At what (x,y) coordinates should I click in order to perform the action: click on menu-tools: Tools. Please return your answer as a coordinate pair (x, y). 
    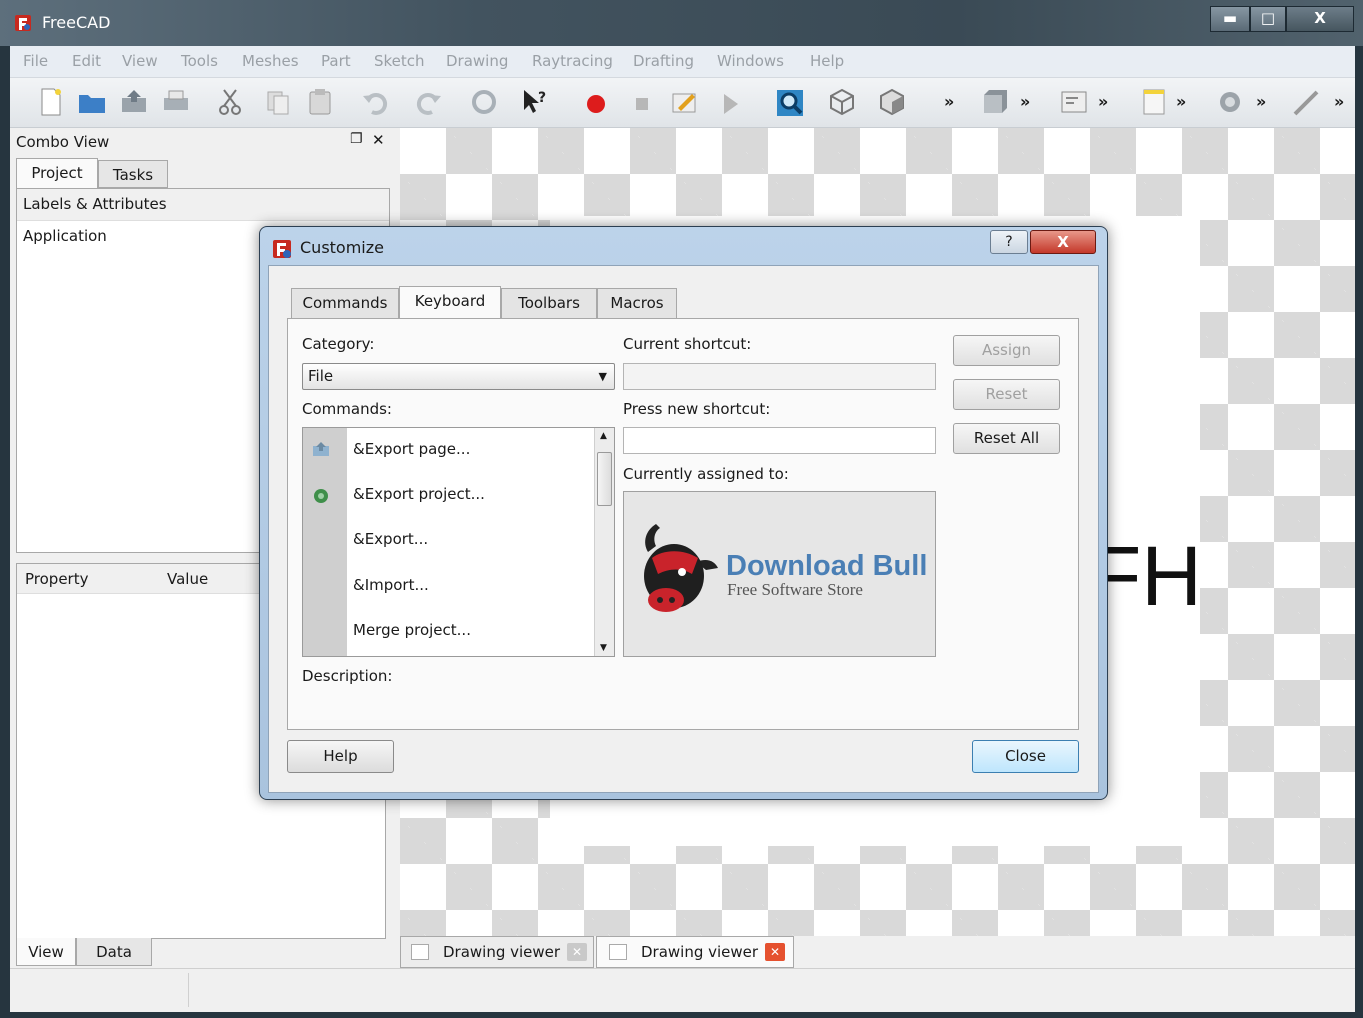
    Looking at the image, I should click on (199, 61).